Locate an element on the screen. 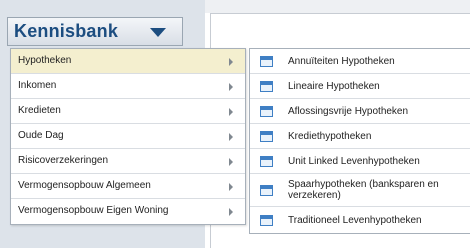 The width and height of the screenshot is (470, 248). submenu-item-unit-linked: Unit Linked Levenhypotheken is located at coordinates (360, 161).